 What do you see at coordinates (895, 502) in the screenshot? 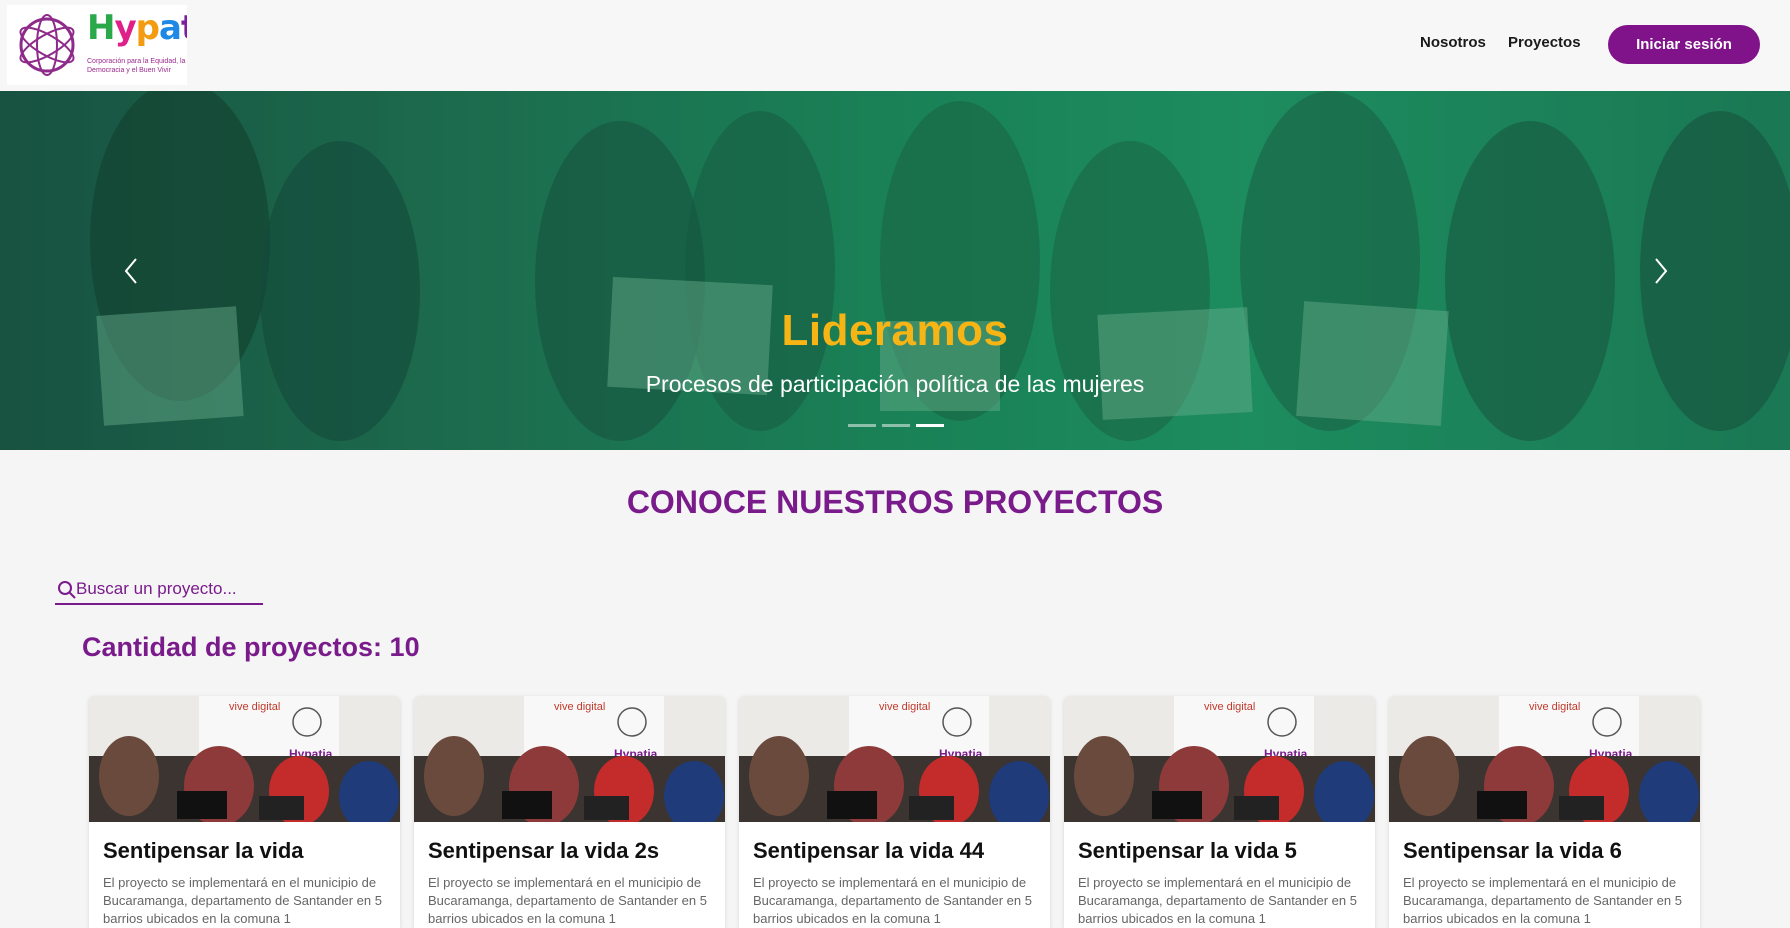
I see `section-title: CONOCE NUESTROS PROYECTOS` at bounding box center [895, 502].